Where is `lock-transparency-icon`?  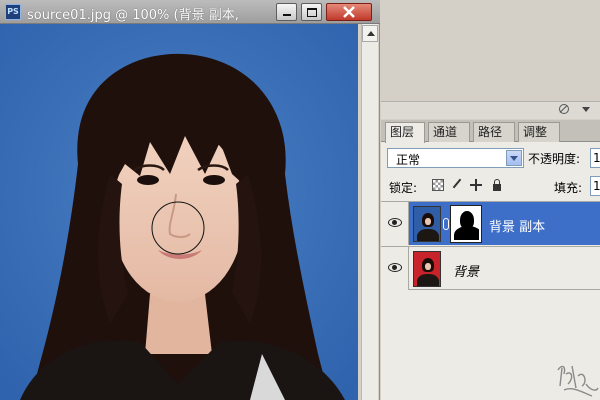 lock-transparency-icon is located at coordinates (438, 185).